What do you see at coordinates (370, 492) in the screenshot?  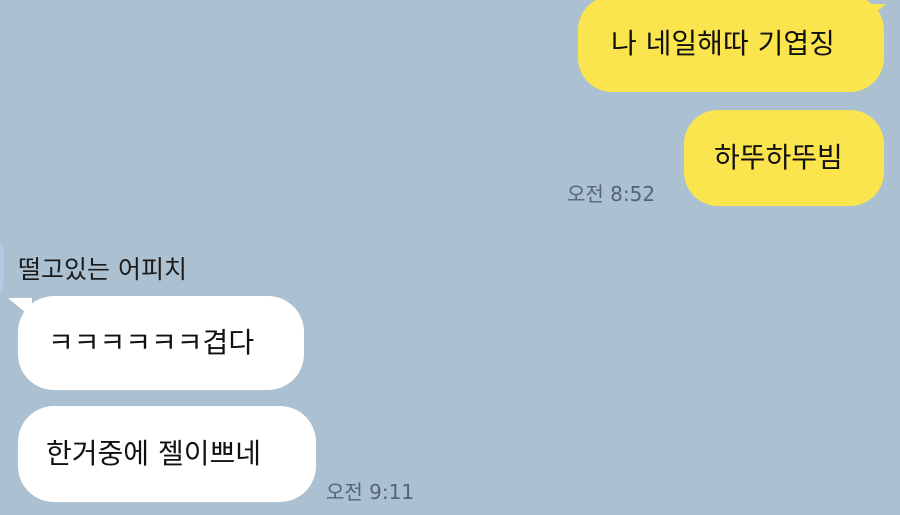 I see `message-timestamp: 오전 9:11` at bounding box center [370, 492].